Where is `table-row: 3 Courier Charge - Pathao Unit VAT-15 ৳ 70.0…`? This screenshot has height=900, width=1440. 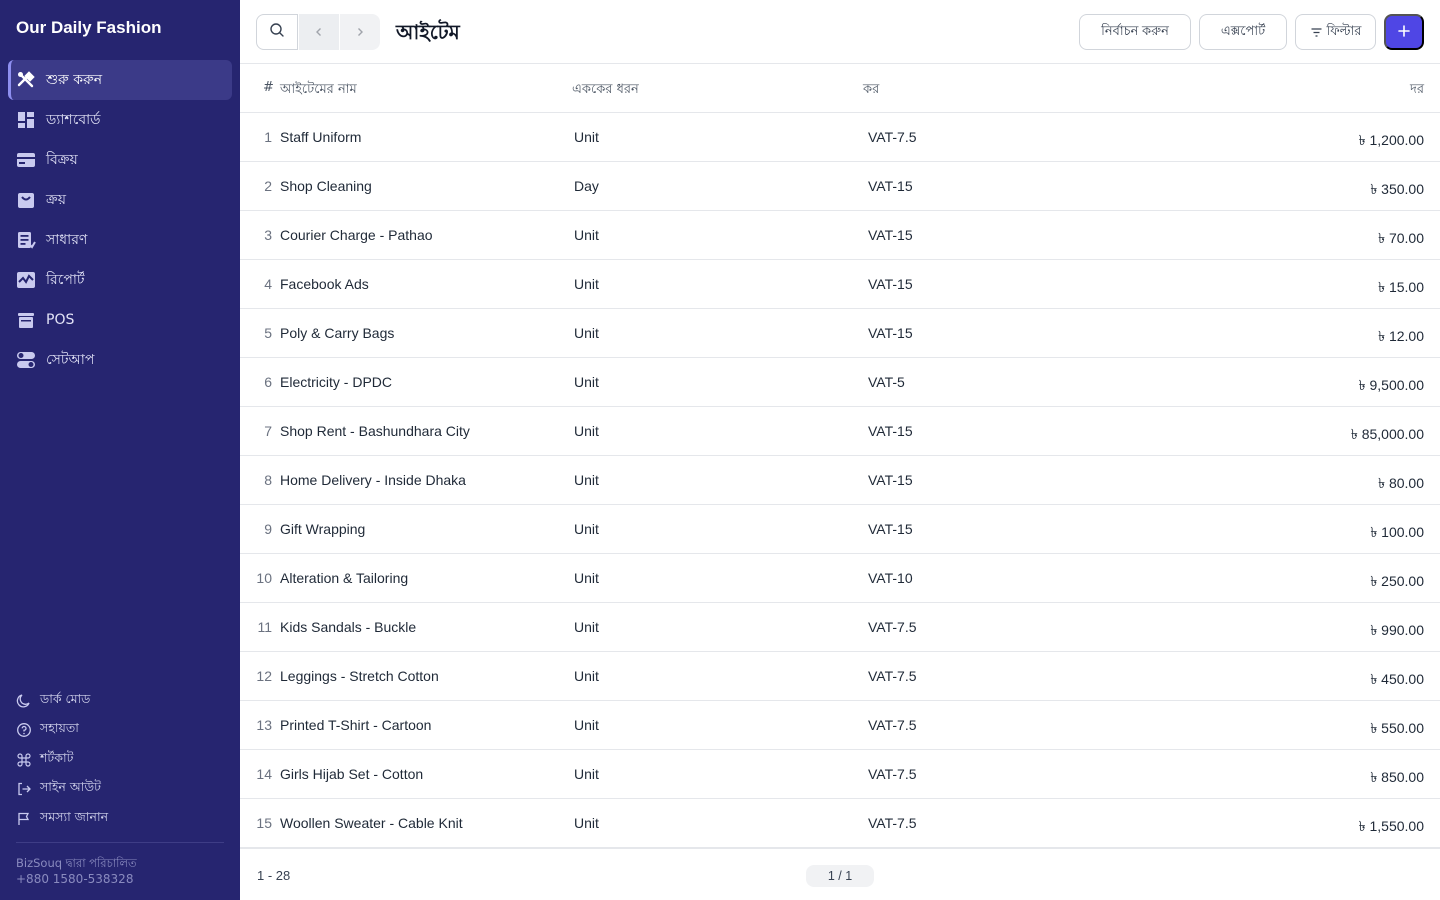 table-row: 3 Courier Charge - Pathao Unit VAT-15 ৳ 70.0… is located at coordinates (840, 235).